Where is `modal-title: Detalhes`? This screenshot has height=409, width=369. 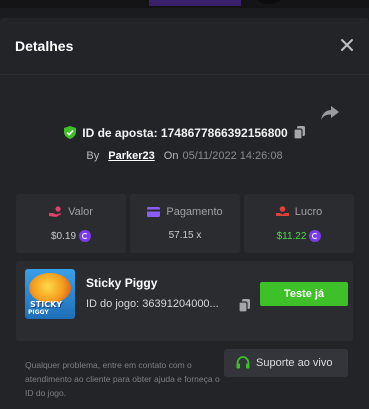
modal-title: Detalhes is located at coordinates (44, 46).